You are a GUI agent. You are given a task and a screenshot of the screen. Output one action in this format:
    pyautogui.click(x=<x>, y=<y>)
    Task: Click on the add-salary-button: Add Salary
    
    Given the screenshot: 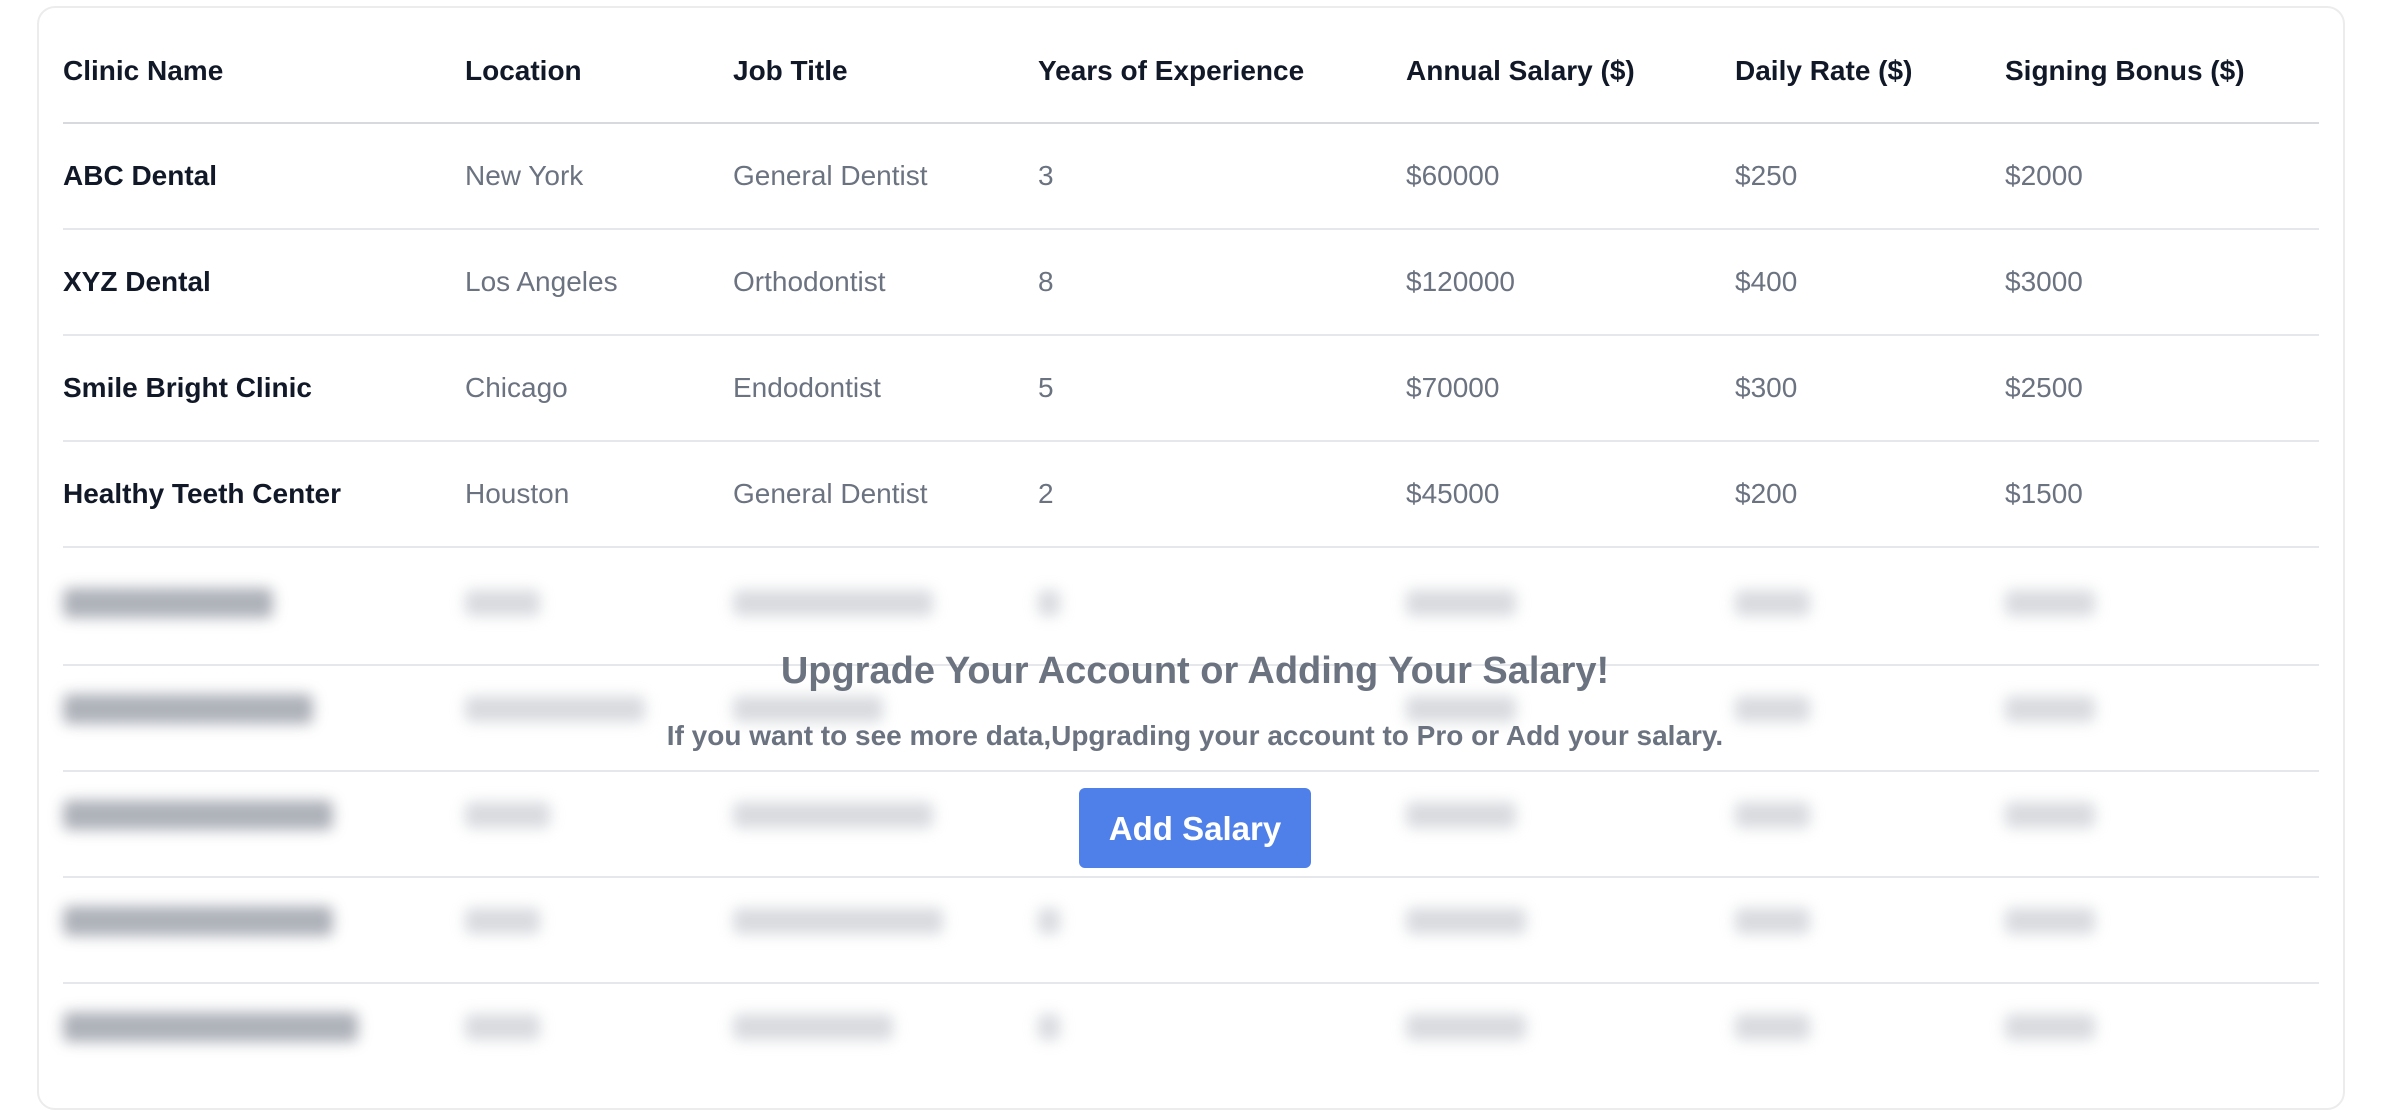 What is the action you would take?
    pyautogui.click(x=1195, y=828)
    